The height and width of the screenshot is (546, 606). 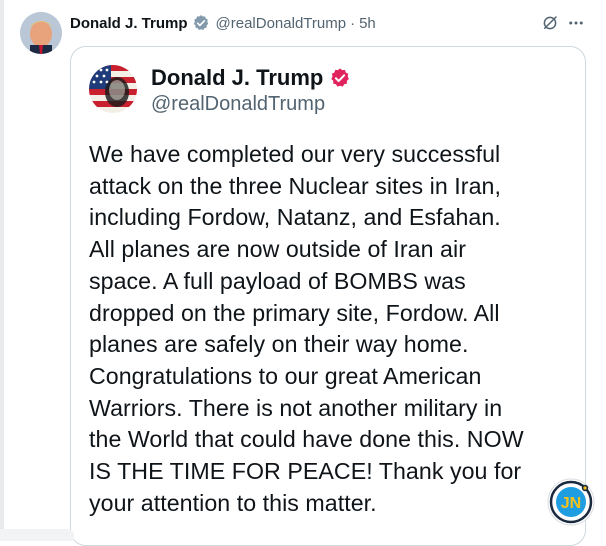 What do you see at coordinates (281, 23) in the screenshot?
I see `author-handle: @realDonaldTrump` at bounding box center [281, 23].